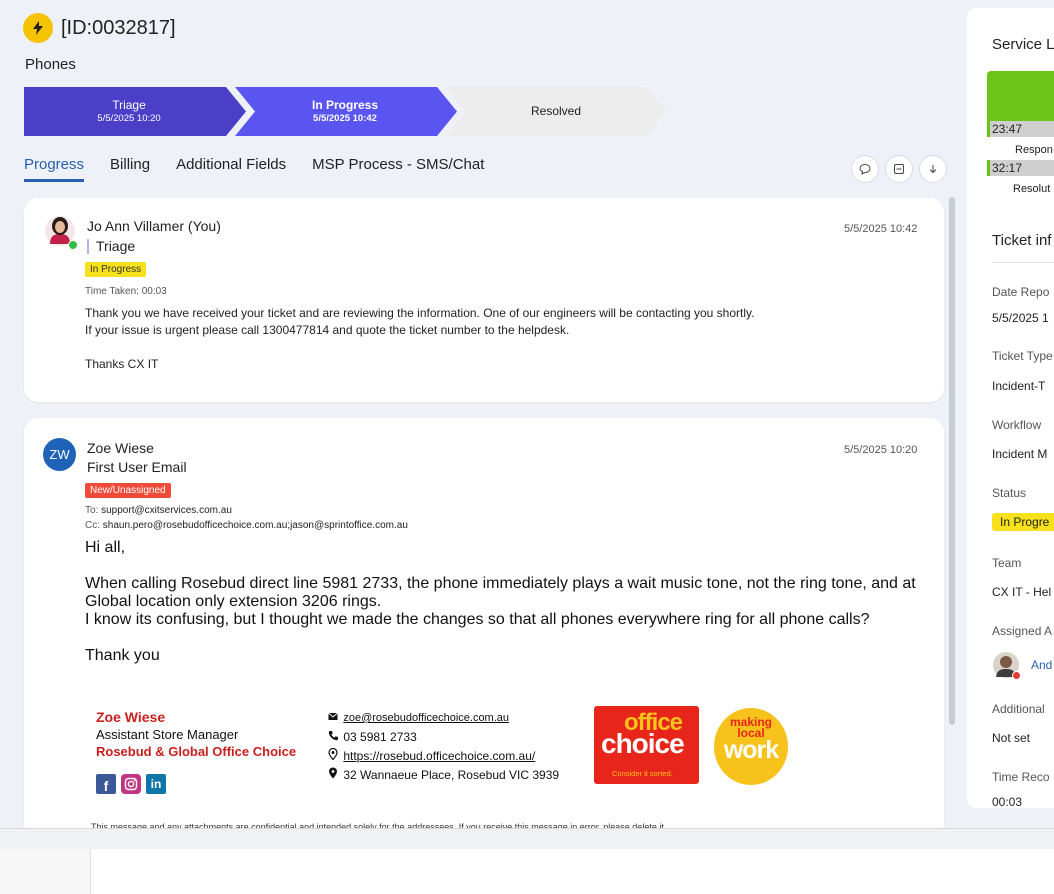  I want to click on signature-name: Zoe Wiese, so click(131, 717).